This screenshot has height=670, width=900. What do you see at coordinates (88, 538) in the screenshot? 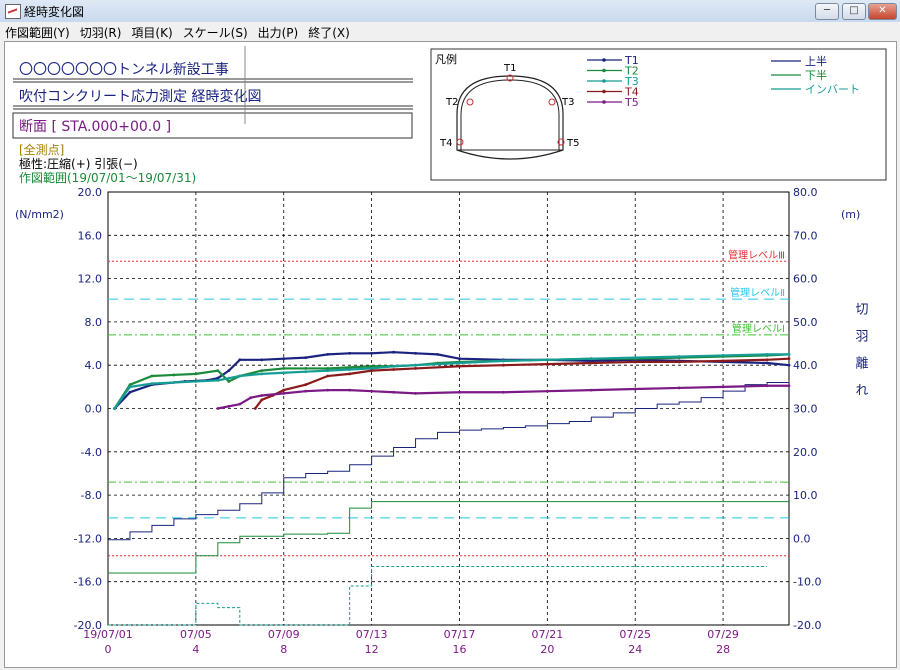
I see `y-tick-label: -12.0` at bounding box center [88, 538].